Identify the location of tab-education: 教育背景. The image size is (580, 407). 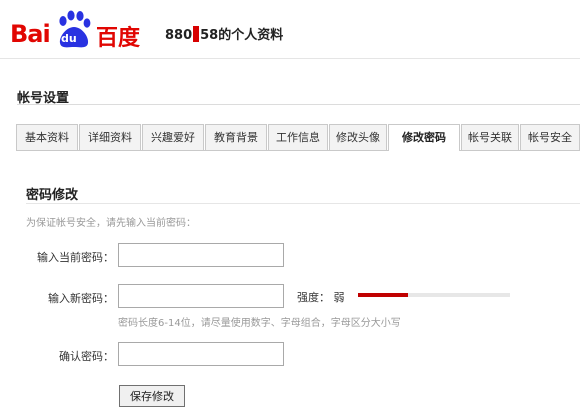
(236, 137).